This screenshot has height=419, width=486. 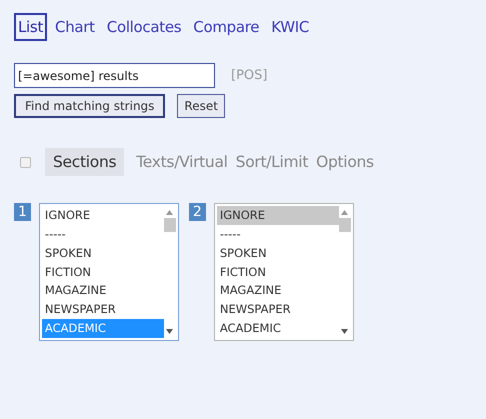 What do you see at coordinates (75, 27) in the screenshot?
I see `mode-tab: Chart` at bounding box center [75, 27].